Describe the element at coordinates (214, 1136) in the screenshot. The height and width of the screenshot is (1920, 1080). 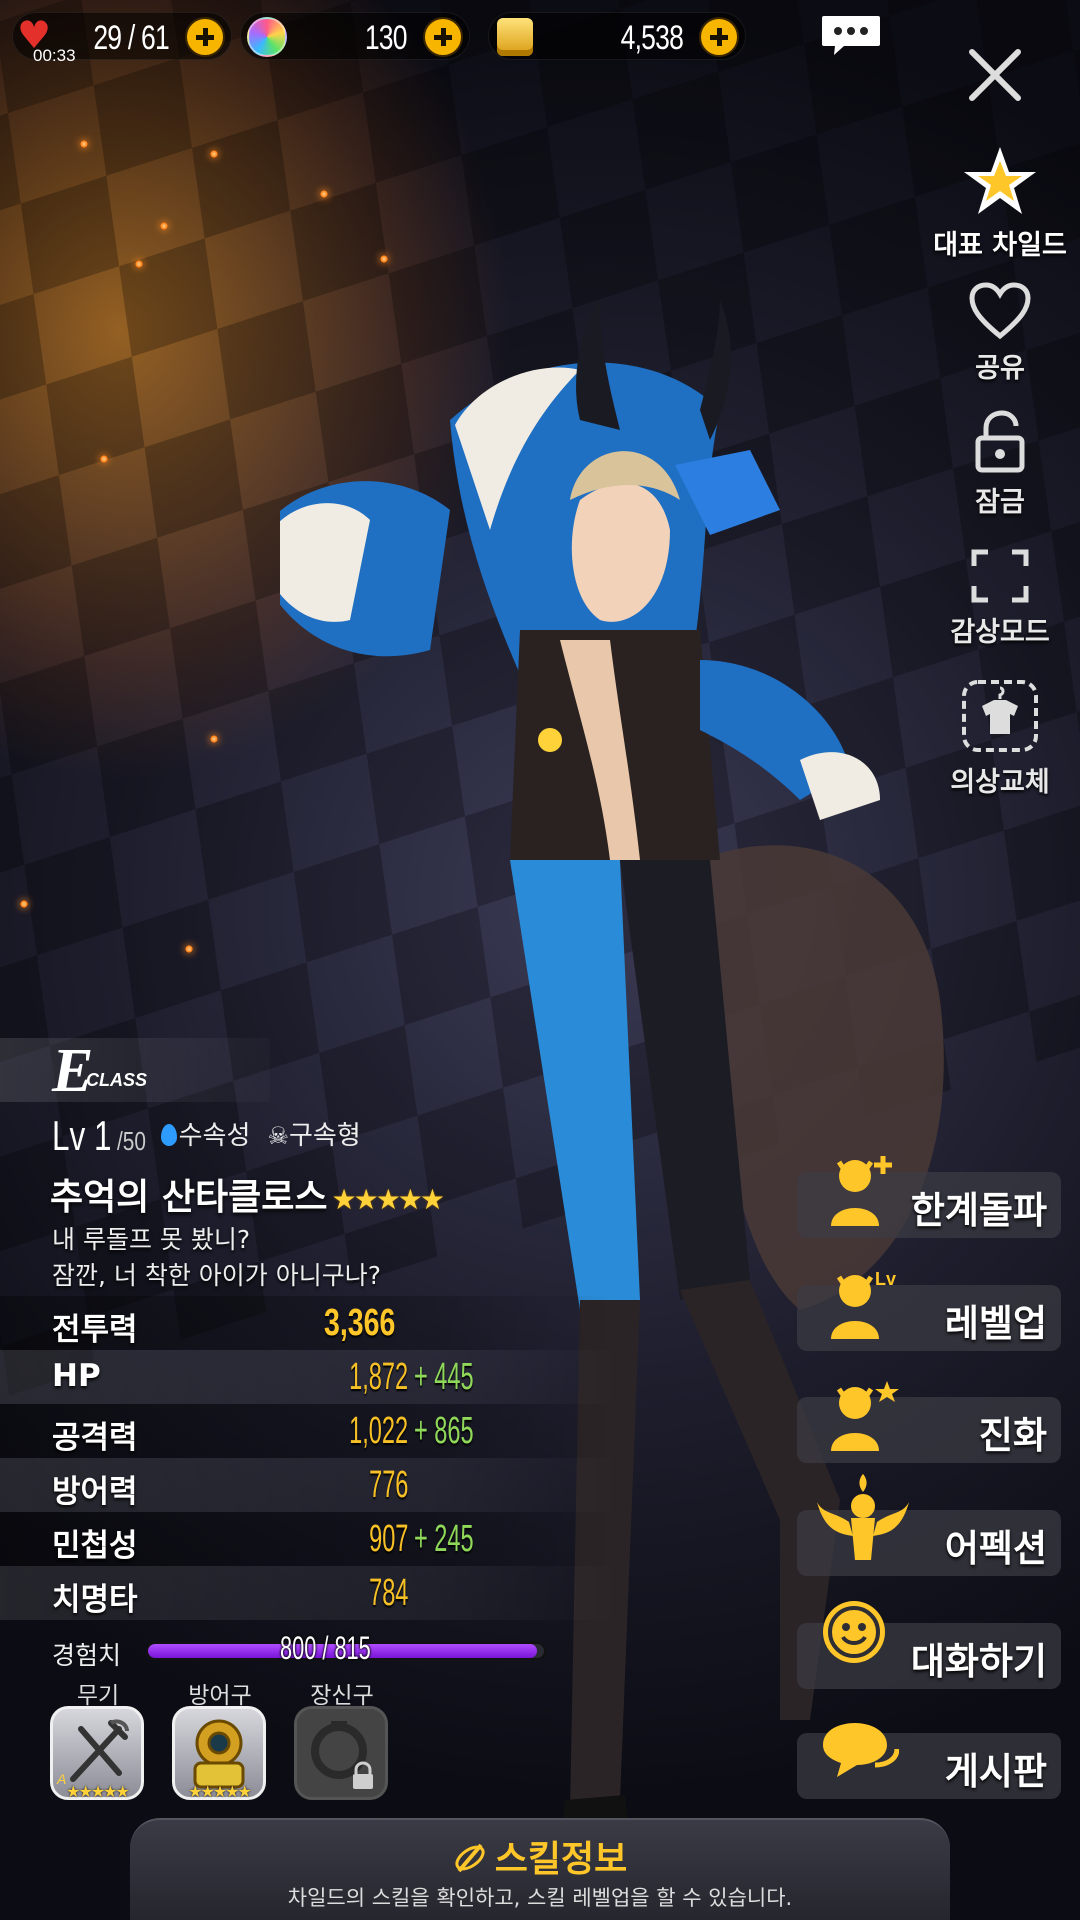
I see `element-label: 수속성` at that location.